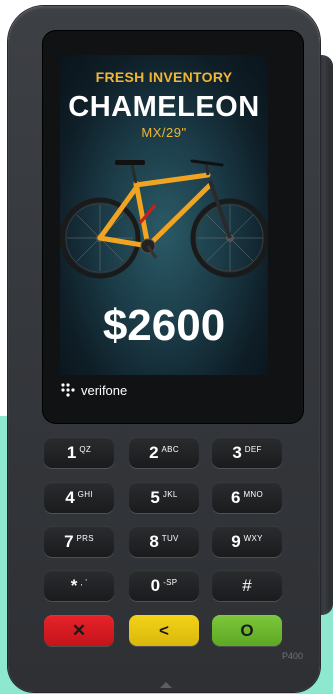 The image size is (333, 694). I want to click on bottom-notch, so click(166, 685).